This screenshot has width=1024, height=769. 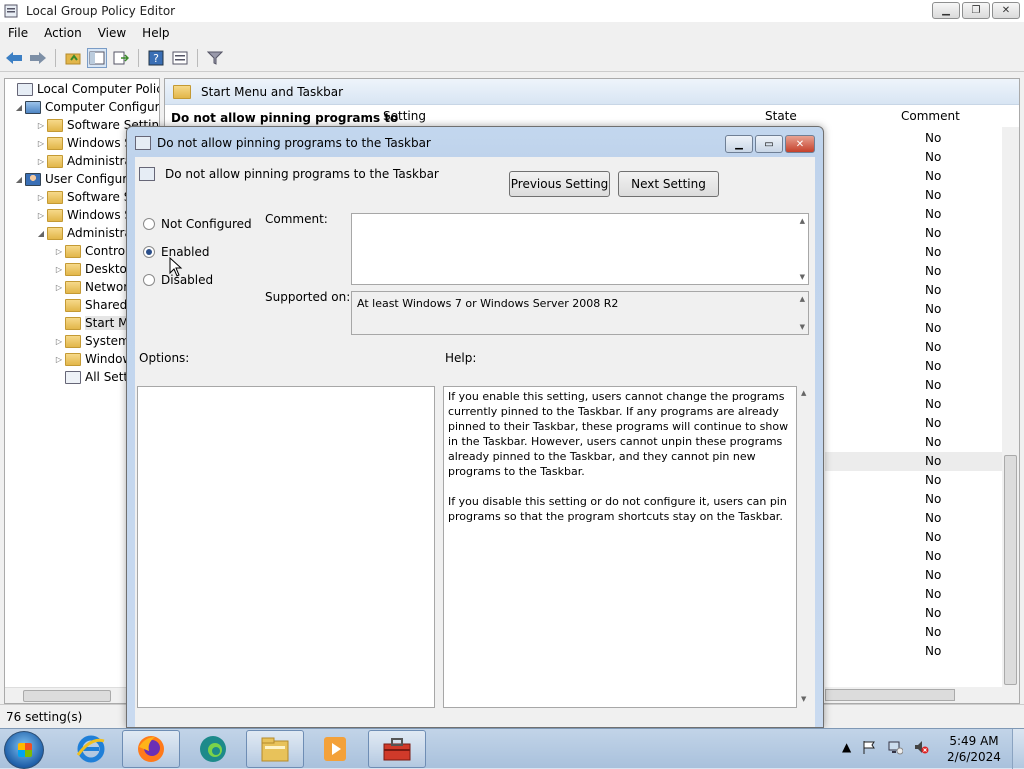 I want to click on minimize-button: ▁, so click(x=946, y=10).